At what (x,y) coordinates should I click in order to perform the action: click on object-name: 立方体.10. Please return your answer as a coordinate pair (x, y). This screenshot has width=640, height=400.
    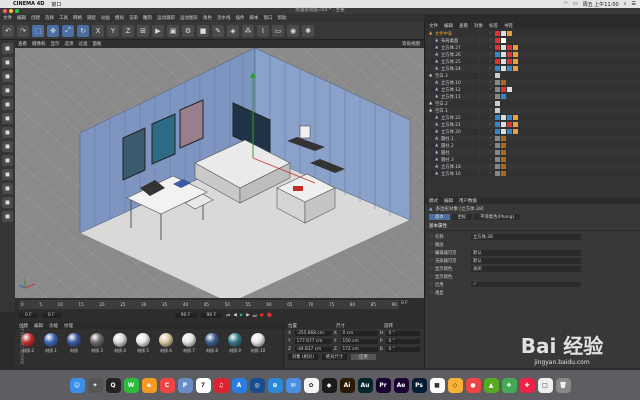
    Looking at the image, I should click on (460, 83).